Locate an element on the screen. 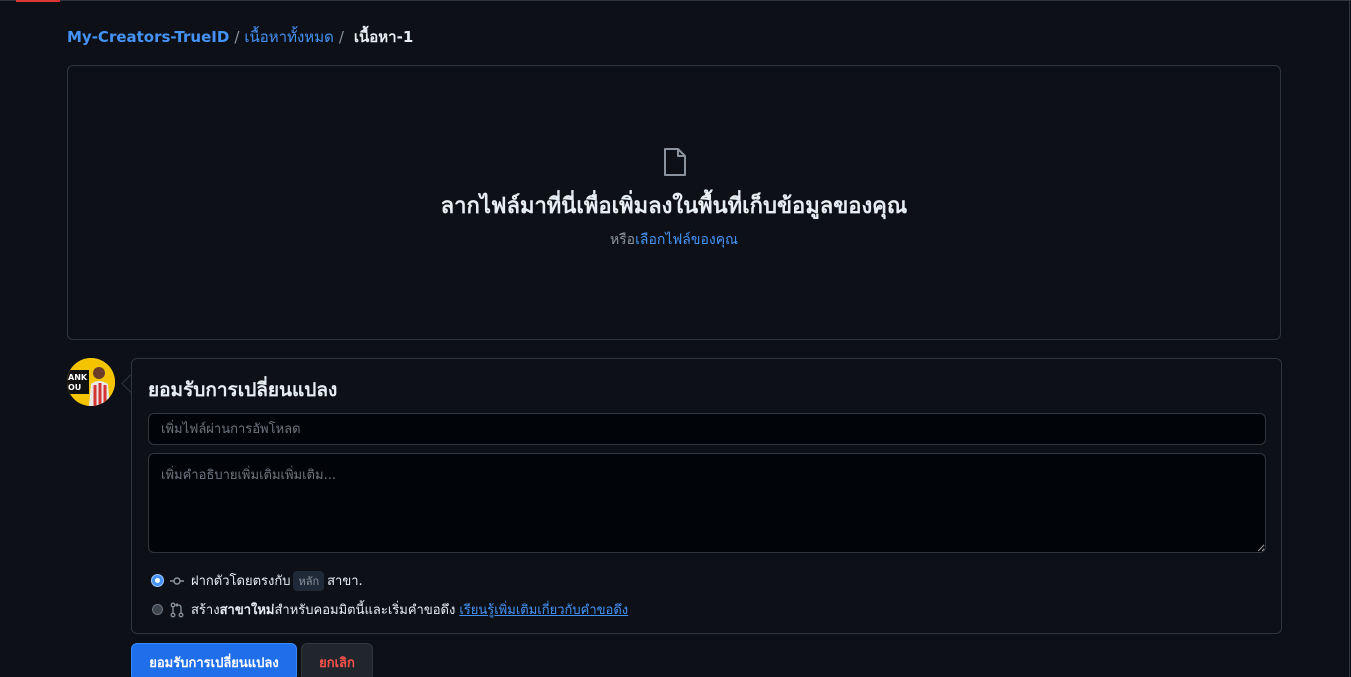  git-pull-request-icon is located at coordinates (177, 609).